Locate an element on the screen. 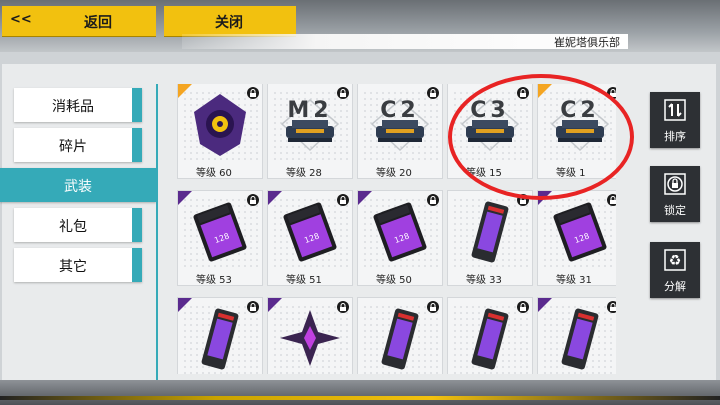 The image size is (720, 405). item-card: 128 等级 50 is located at coordinates (400, 238).